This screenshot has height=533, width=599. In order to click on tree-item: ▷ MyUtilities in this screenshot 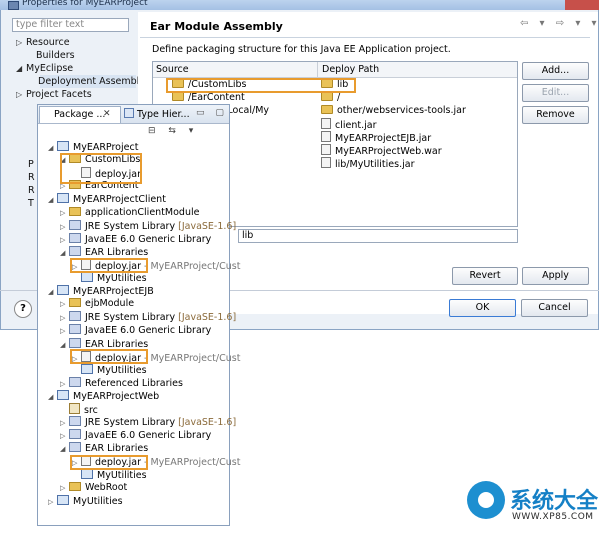, I will do `click(85, 501)`.